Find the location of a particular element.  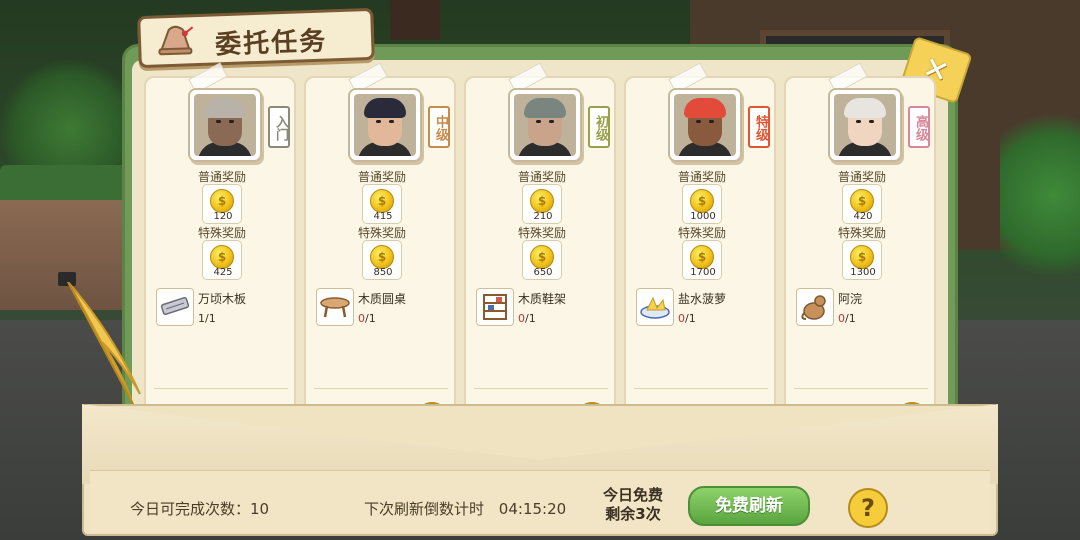

background-trunk is located at coordinates (415, 20).